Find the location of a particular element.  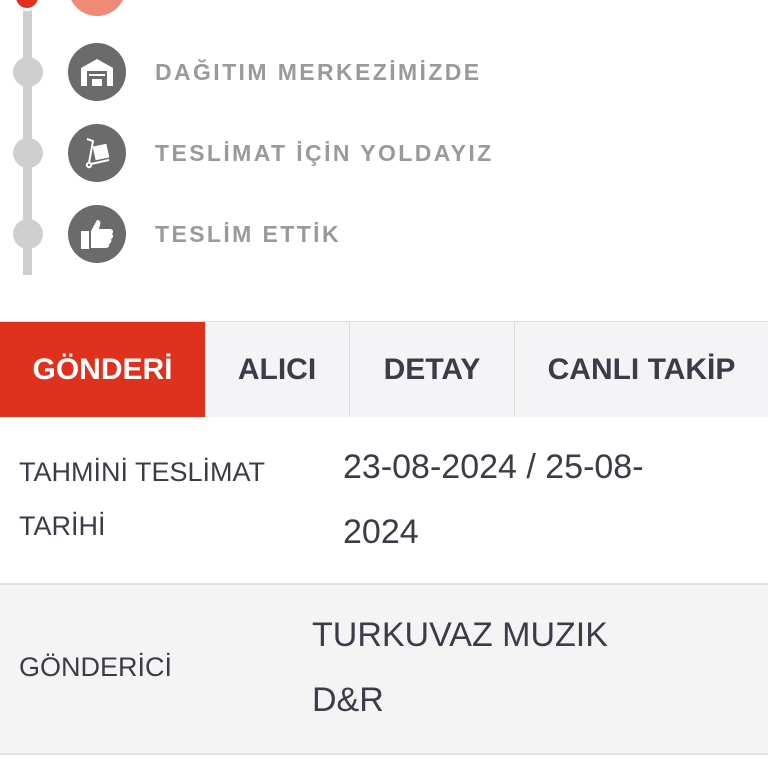

timeline-step-distribution-center: DAĞITIM MERKEZİMİZDE is located at coordinates (384, 72).